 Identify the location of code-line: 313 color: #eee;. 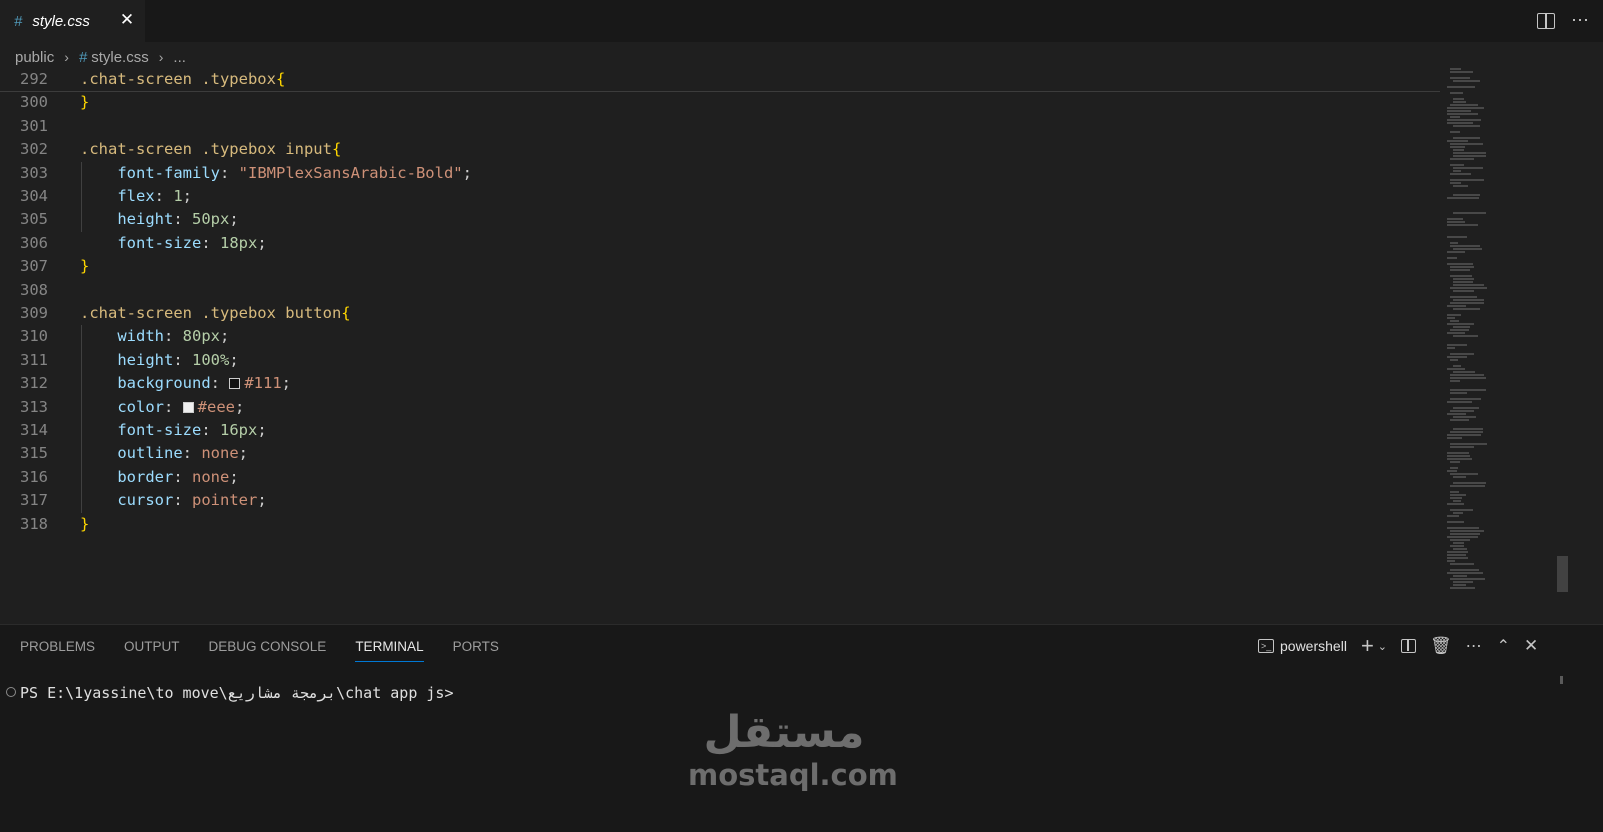
(720, 407).